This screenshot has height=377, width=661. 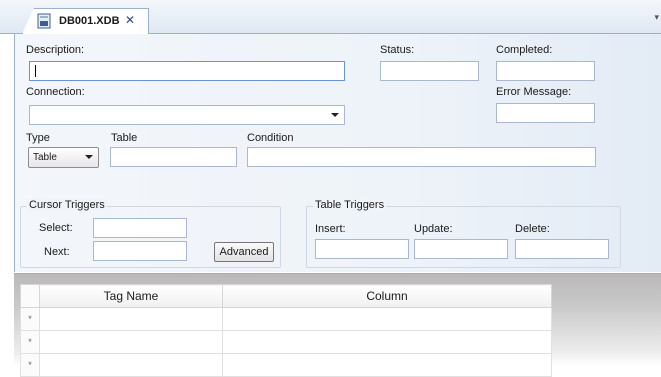 I want to click on grid-header-row: Tag Name Column, so click(x=286, y=296).